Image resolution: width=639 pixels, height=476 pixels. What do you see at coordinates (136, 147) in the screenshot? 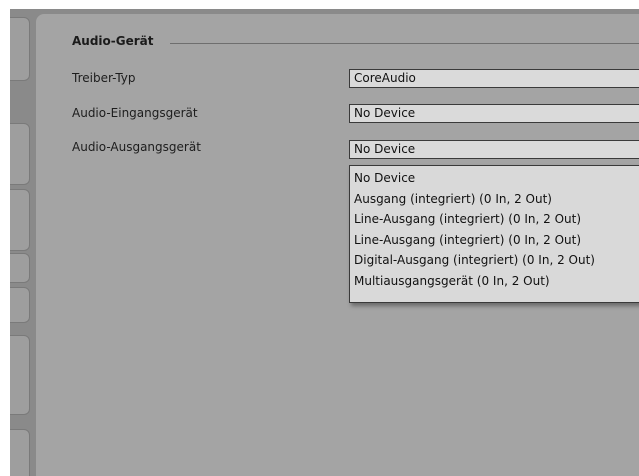
I see `output-device-label: Audio-Ausgangsgerät` at bounding box center [136, 147].